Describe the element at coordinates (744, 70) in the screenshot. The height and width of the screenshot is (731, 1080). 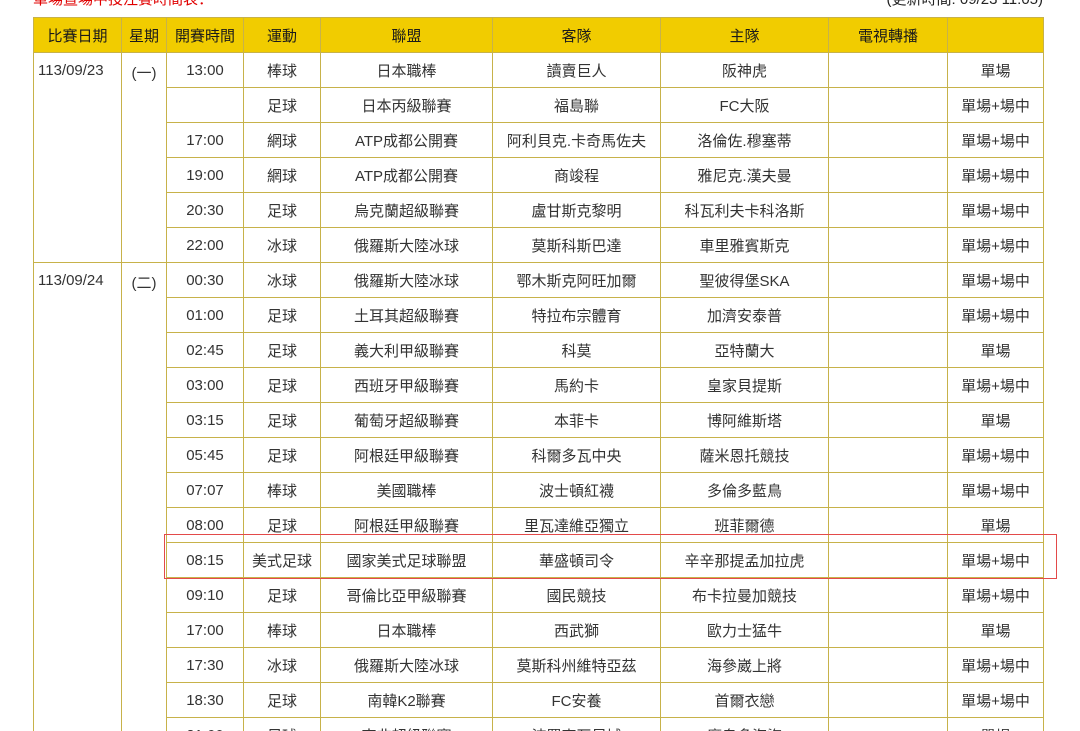
I see `home-team: 阪神虎` at that location.